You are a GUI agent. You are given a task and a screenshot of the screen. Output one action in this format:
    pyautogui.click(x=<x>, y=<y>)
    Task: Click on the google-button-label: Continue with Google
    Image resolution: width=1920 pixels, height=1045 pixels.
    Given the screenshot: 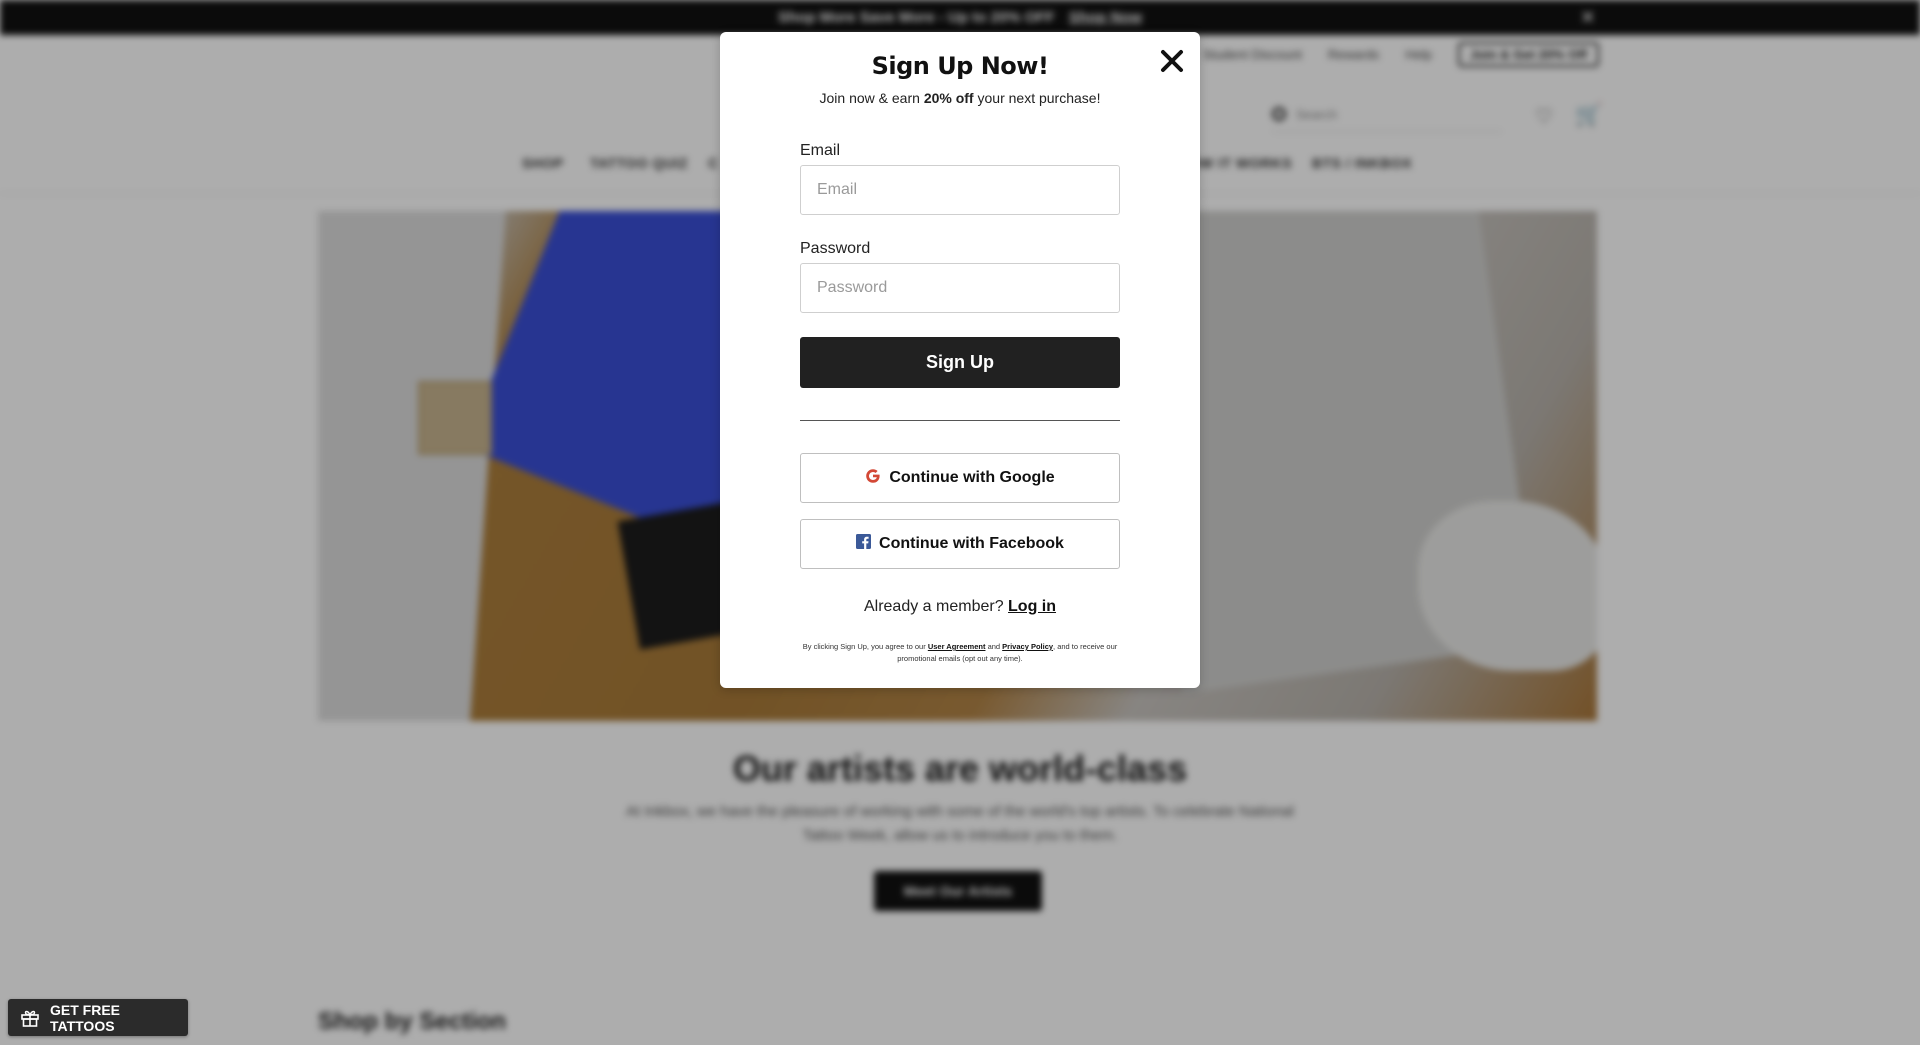 What is the action you would take?
    pyautogui.click(x=972, y=477)
    